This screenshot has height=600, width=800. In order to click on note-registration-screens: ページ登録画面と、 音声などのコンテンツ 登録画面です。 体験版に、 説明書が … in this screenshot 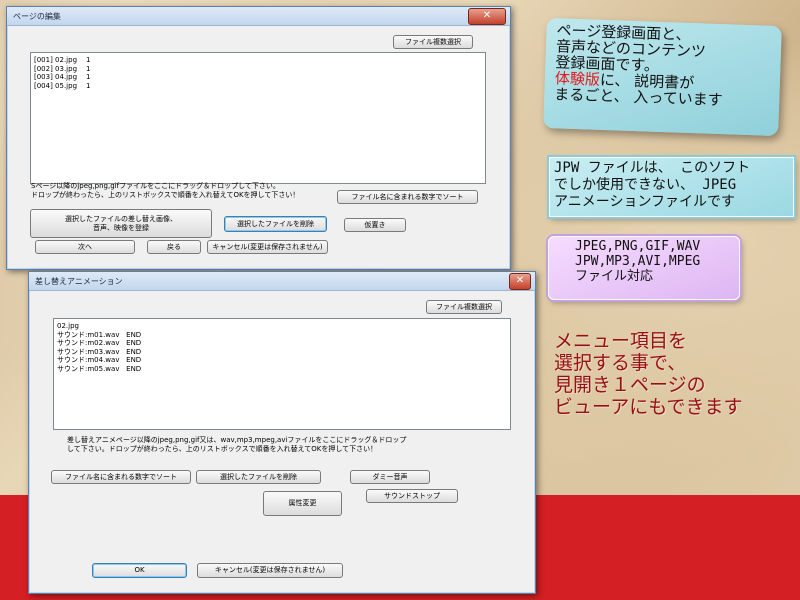, I will do `click(662, 77)`.